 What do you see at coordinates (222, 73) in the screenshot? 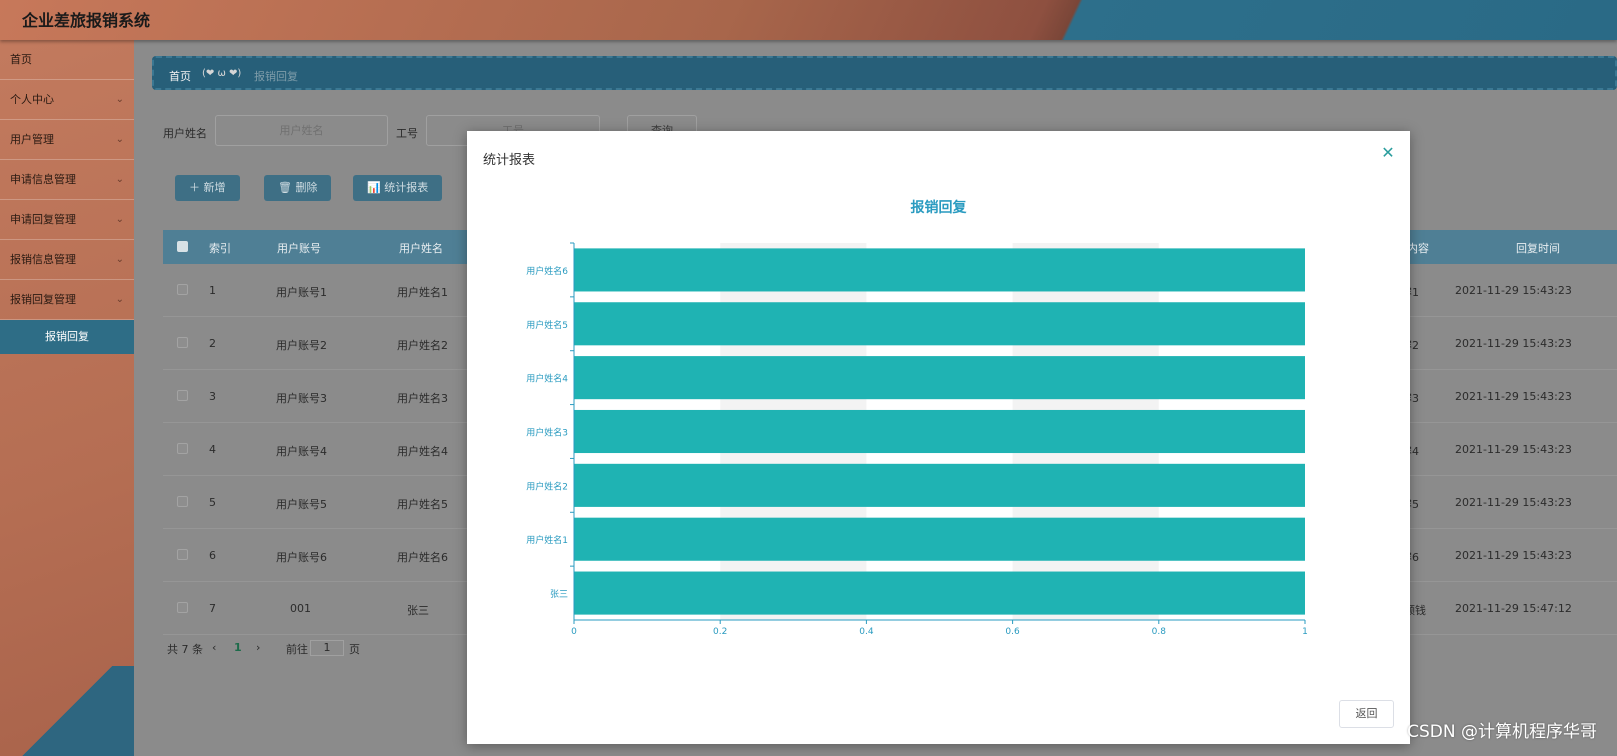
I see `breadcrumb-face: (❤ ω ❤)` at bounding box center [222, 73].